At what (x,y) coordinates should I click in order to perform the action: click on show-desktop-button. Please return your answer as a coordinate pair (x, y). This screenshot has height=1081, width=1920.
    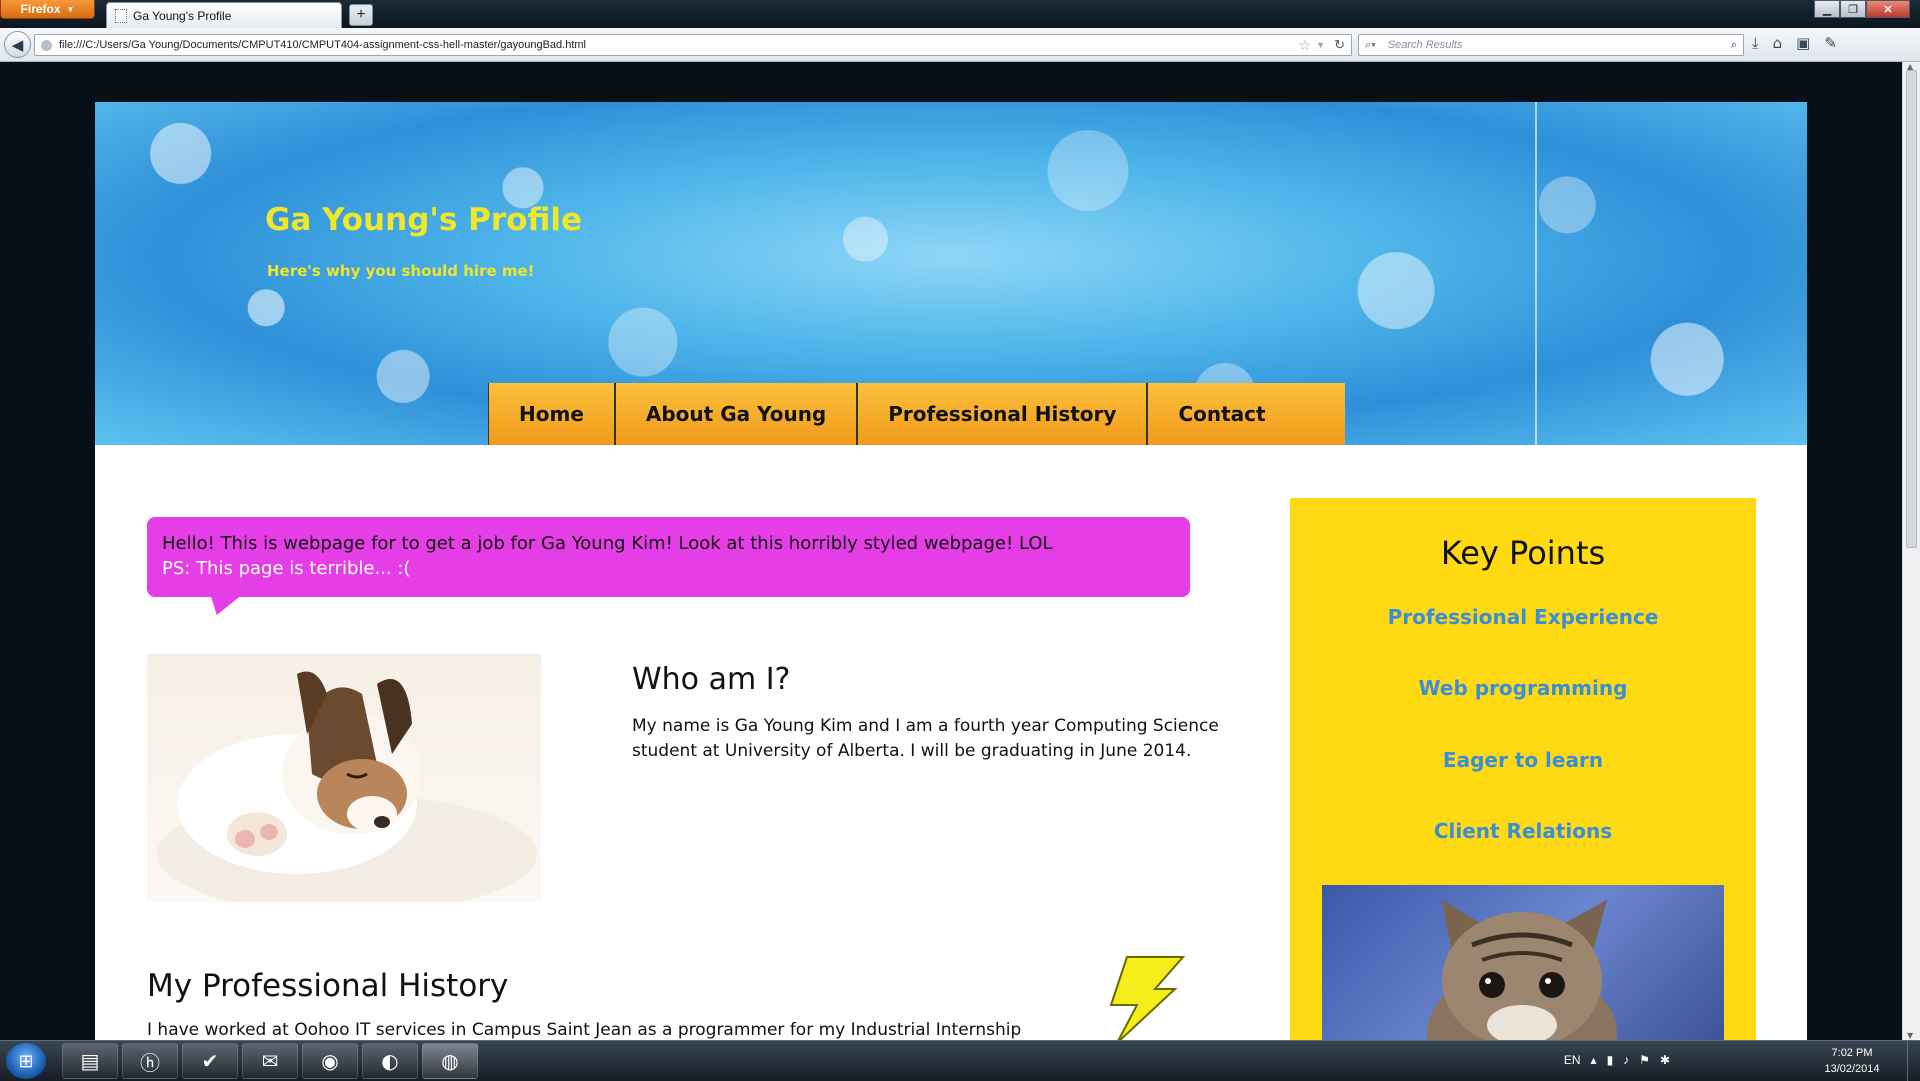
    Looking at the image, I should click on (1913, 1061).